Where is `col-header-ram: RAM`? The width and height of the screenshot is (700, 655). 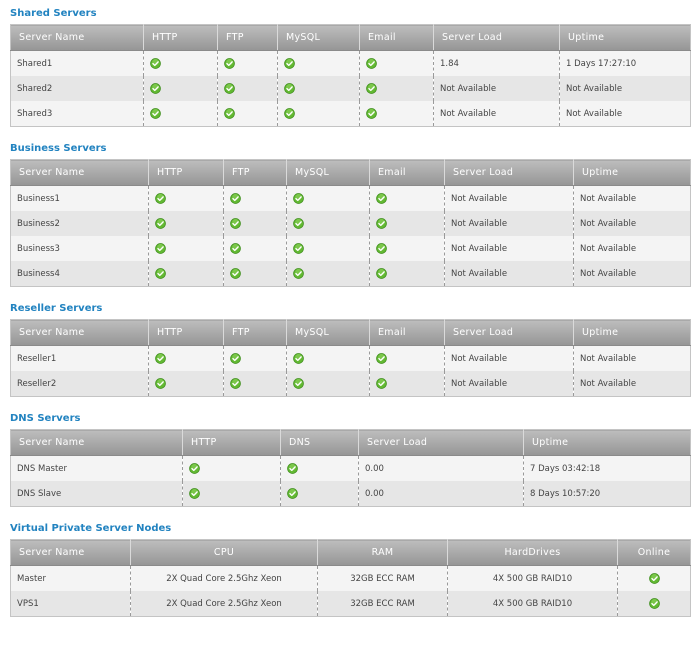
col-header-ram: RAM is located at coordinates (382, 552).